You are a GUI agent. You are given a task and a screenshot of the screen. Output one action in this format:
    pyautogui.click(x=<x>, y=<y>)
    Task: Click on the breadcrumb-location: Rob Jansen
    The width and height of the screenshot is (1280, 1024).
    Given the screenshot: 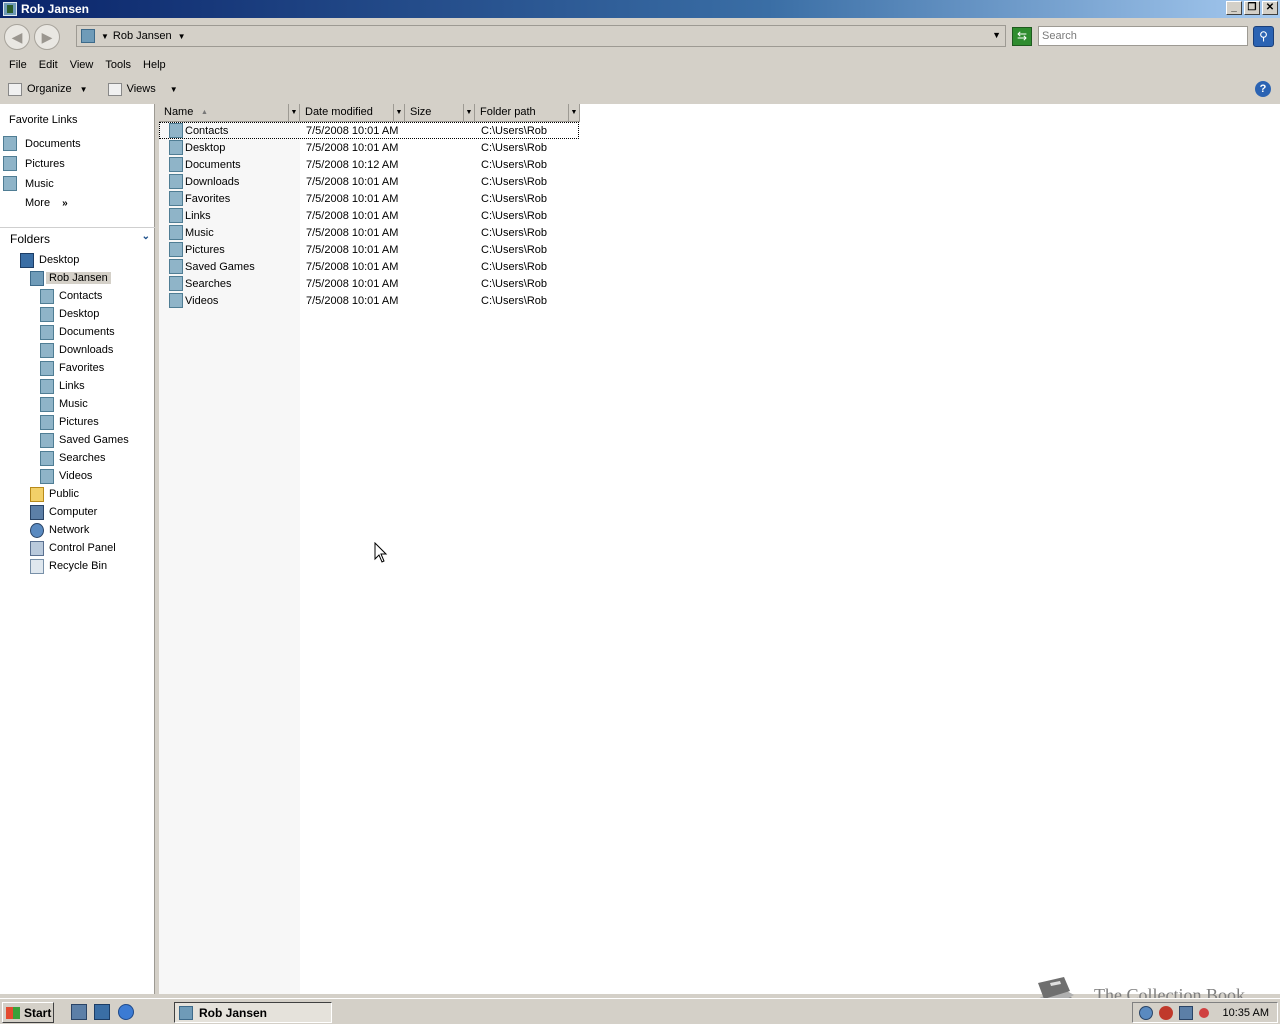 What is the action you would take?
    pyautogui.click(x=142, y=36)
    